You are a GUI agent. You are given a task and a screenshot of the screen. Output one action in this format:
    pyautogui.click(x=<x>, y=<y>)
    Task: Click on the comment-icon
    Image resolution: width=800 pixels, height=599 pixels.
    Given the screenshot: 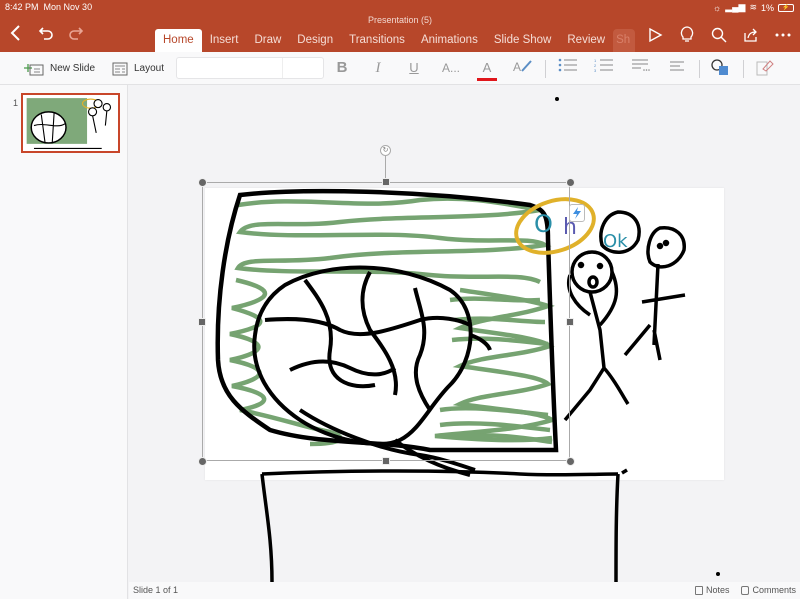 What is the action you would take?
    pyautogui.click(x=745, y=590)
    